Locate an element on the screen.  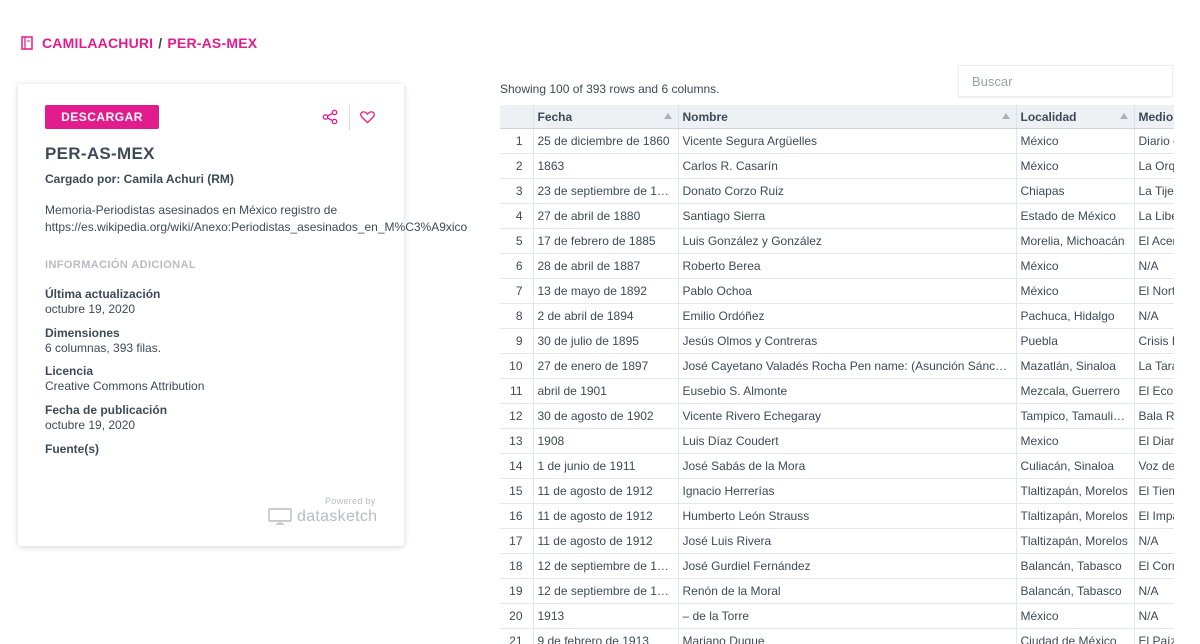
uploaded-by: Cargado por: Camila Achuri (RM) is located at coordinates (139, 179).